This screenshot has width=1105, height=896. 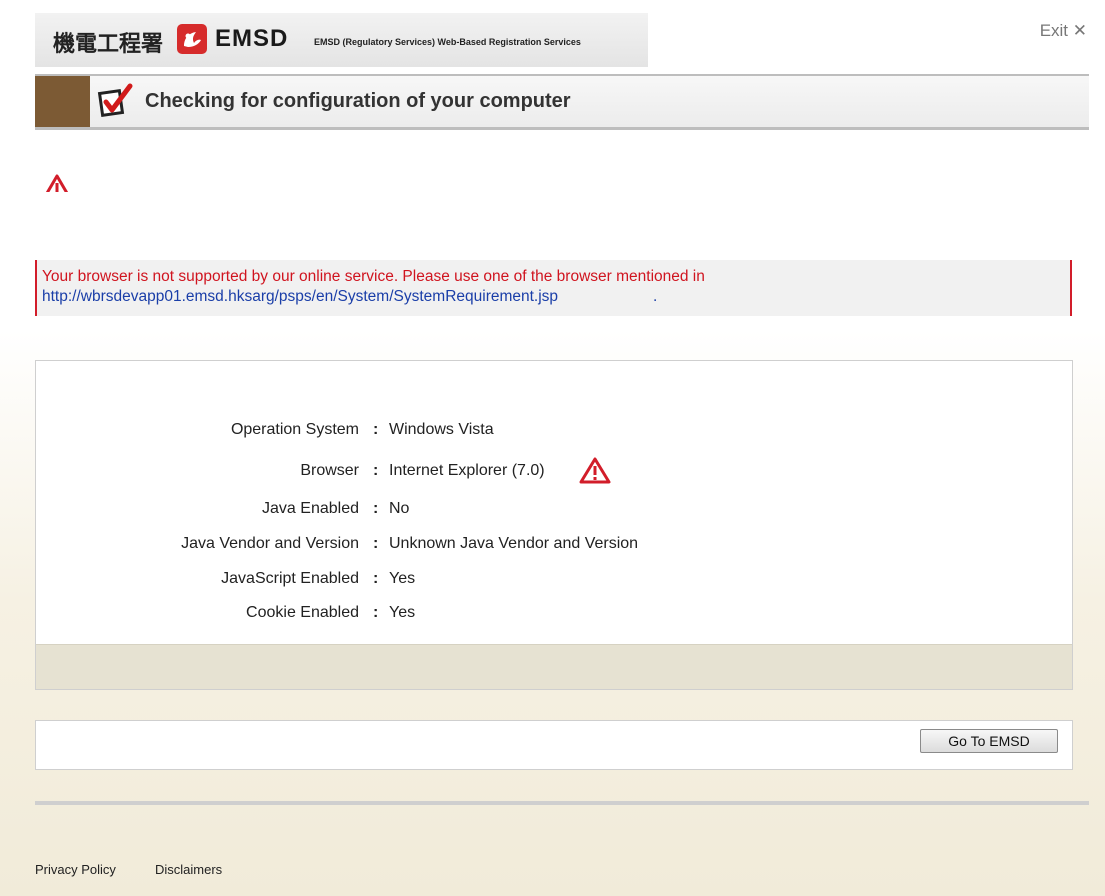 I want to click on config-row-operation-system: Operation System : Windows Vista, so click(x=554, y=432).